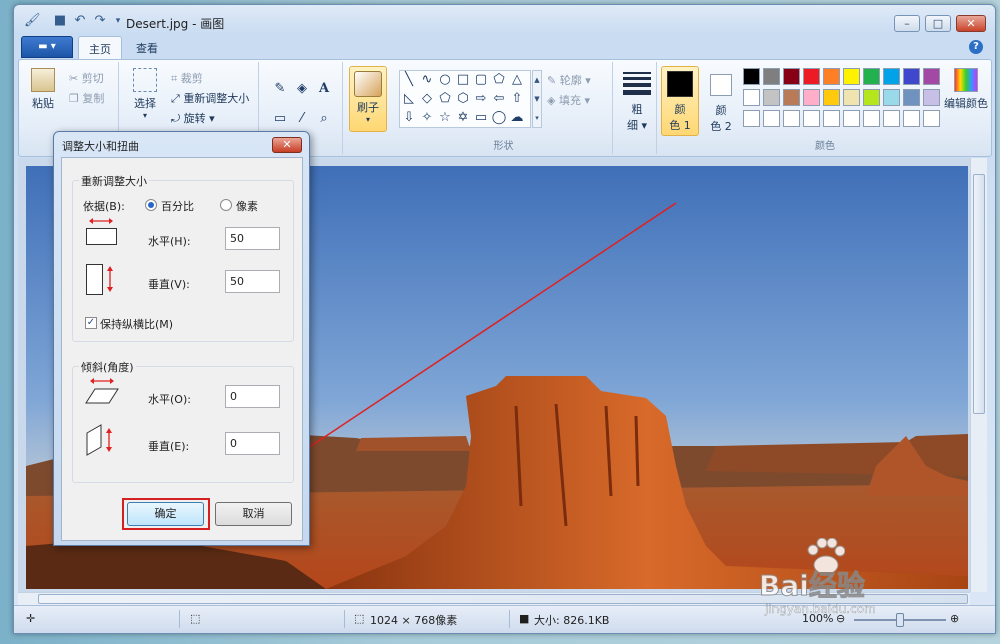 This screenshot has height=644, width=1000. I want to click on copy-button: ❐ 复制, so click(86, 98).